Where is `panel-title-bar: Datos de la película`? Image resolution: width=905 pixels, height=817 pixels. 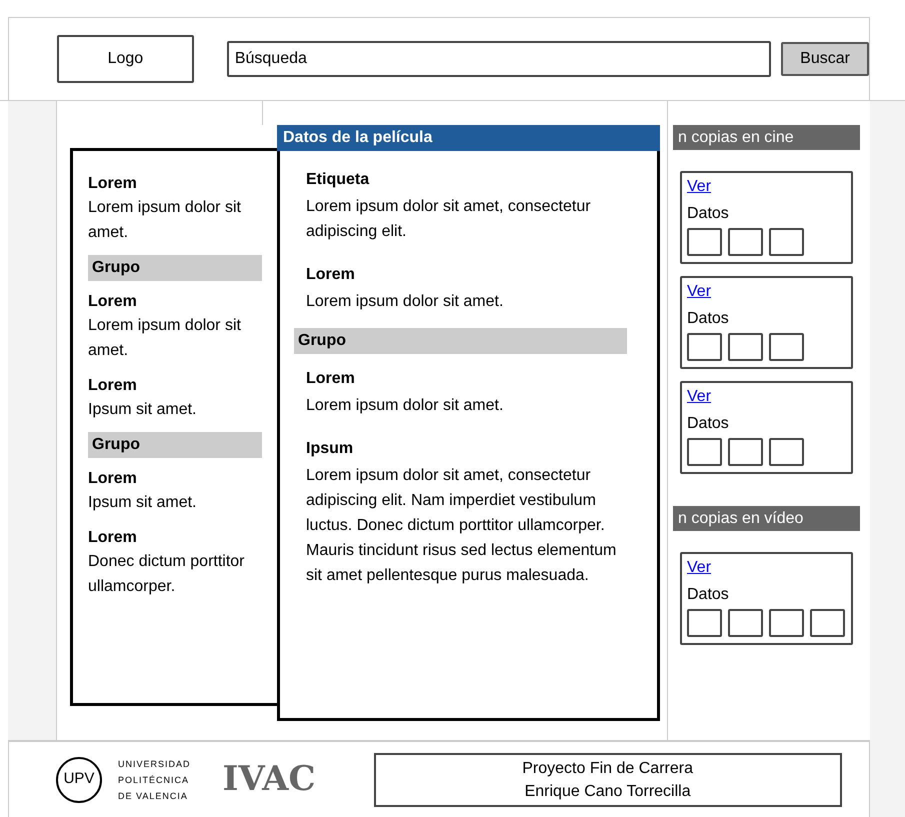
panel-title-bar: Datos de la película is located at coordinates (468, 138).